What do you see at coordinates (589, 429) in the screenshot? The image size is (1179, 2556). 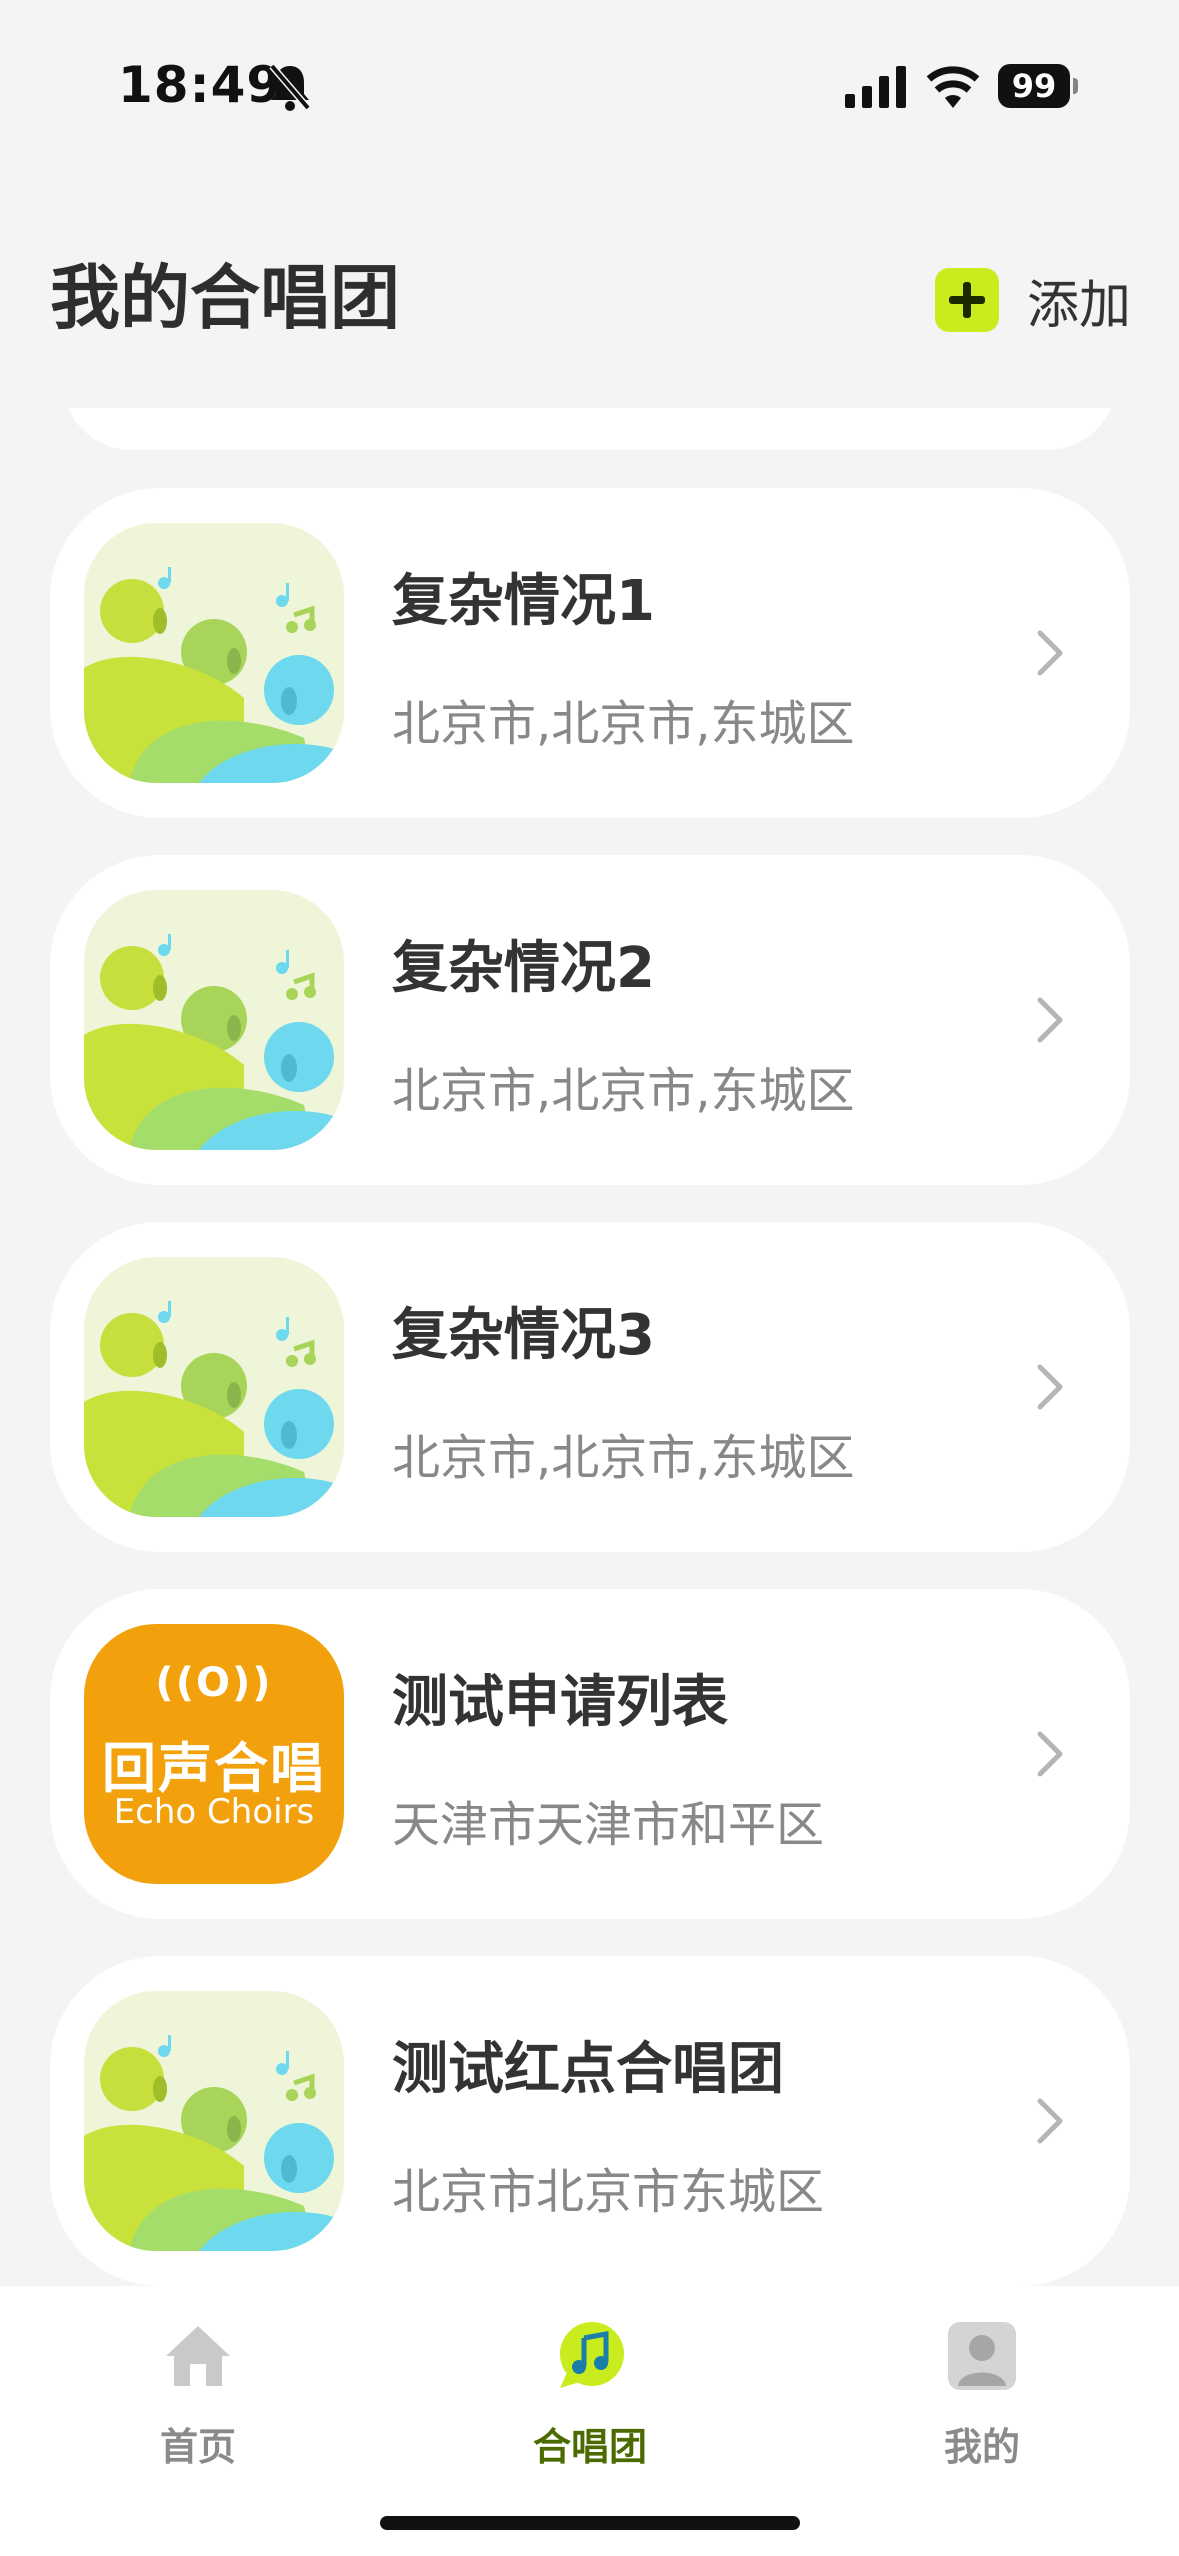 I see `choir-card-partial` at bounding box center [589, 429].